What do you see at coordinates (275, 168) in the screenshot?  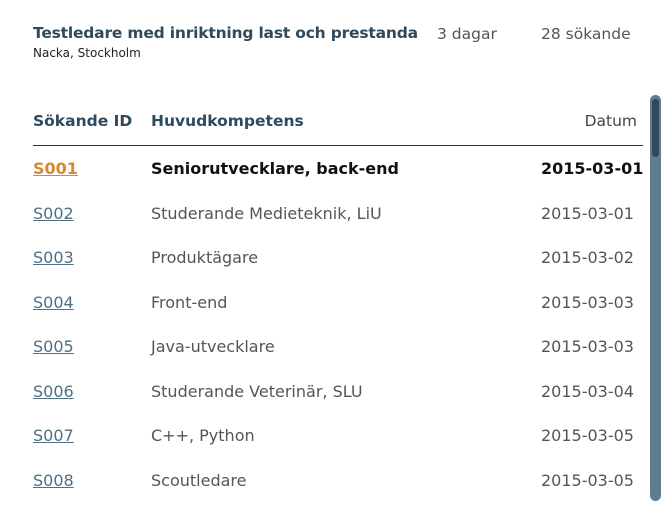 I see `applicant-competence: Seniorutvecklare, back-end` at bounding box center [275, 168].